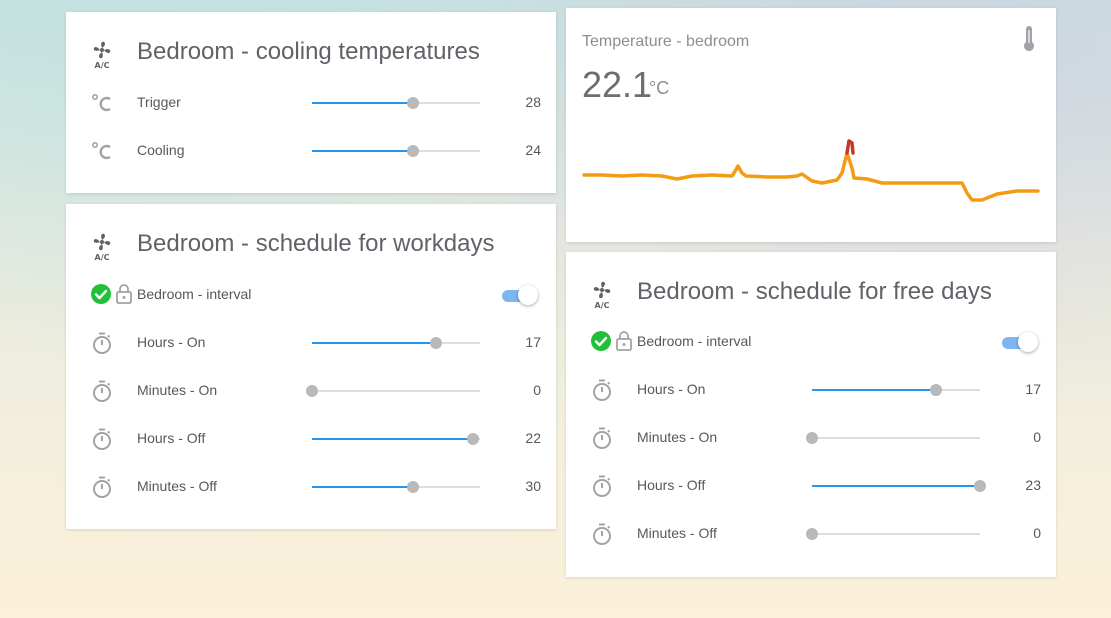  Describe the element at coordinates (533, 102) in the screenshot. I see `trigger-value: 28` at that location.